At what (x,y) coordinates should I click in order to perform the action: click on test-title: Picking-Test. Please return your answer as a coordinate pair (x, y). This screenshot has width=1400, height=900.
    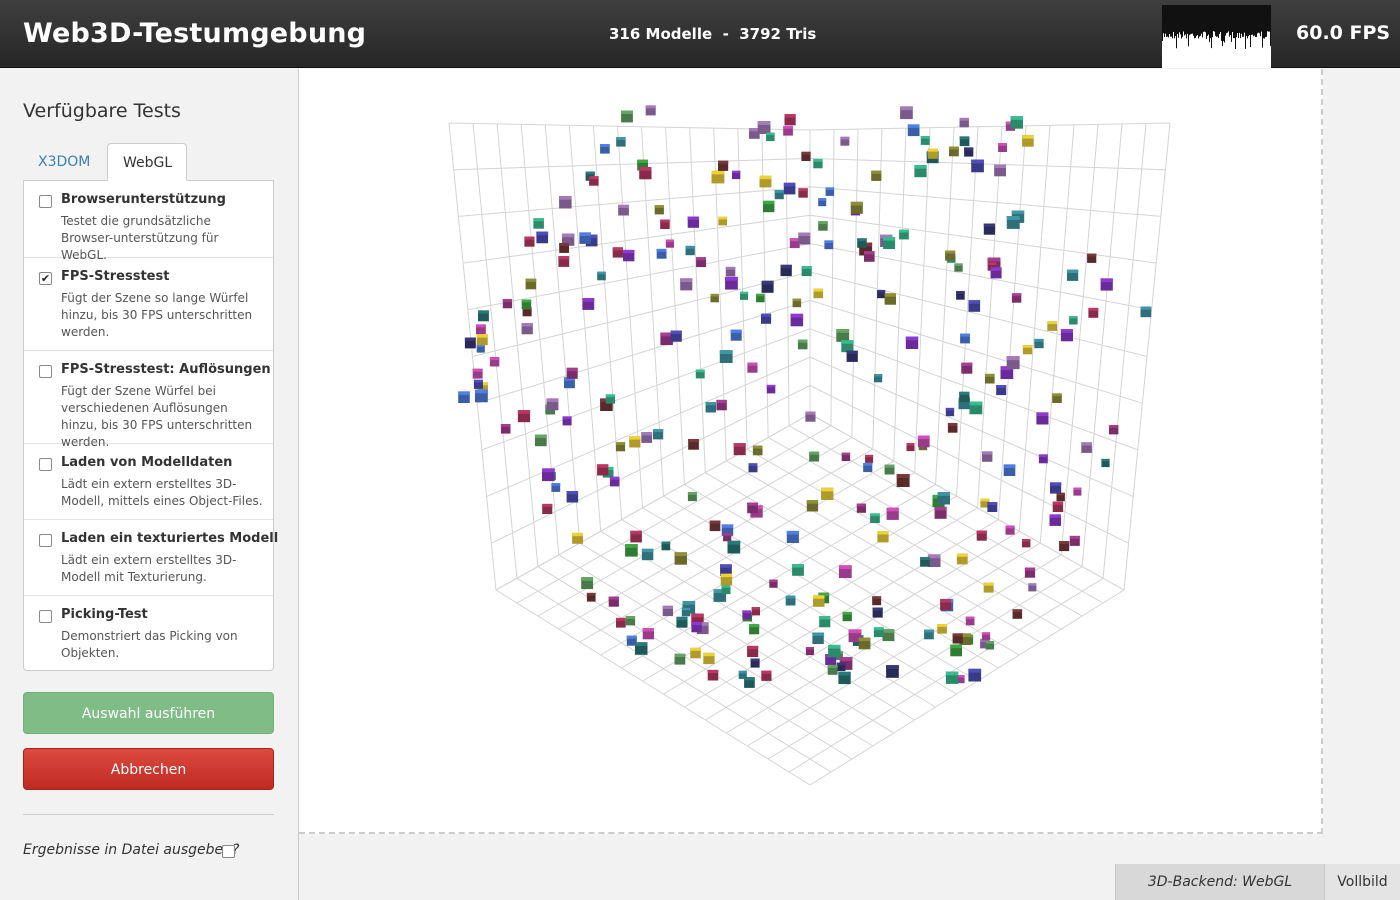
    Looking at the image, I should click on (104, 614).